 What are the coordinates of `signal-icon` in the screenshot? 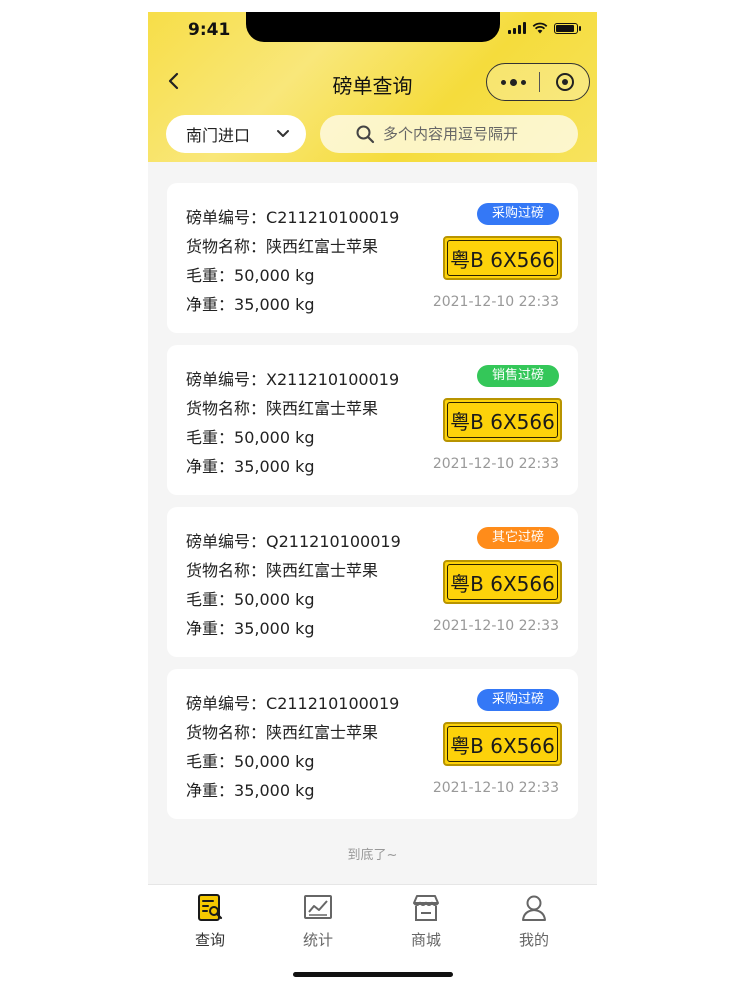 It's located at (517, 28).